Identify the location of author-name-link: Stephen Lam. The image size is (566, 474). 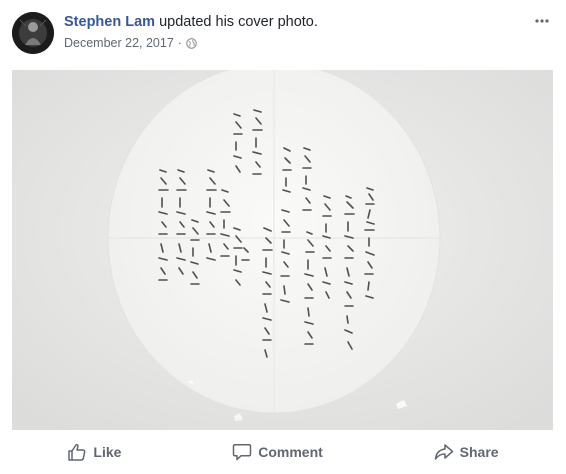
(109, 22).